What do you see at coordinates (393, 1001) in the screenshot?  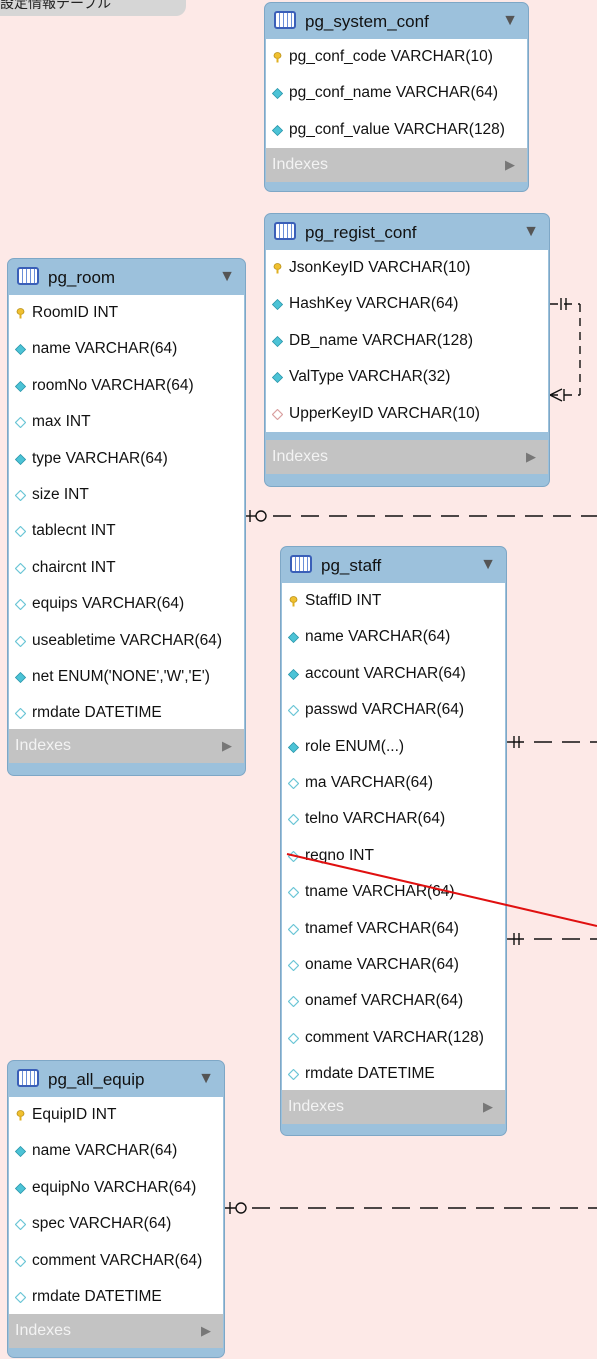 I see `column-onamef: onamef VARCHAR(64)` at bounding box center [393, 1001].